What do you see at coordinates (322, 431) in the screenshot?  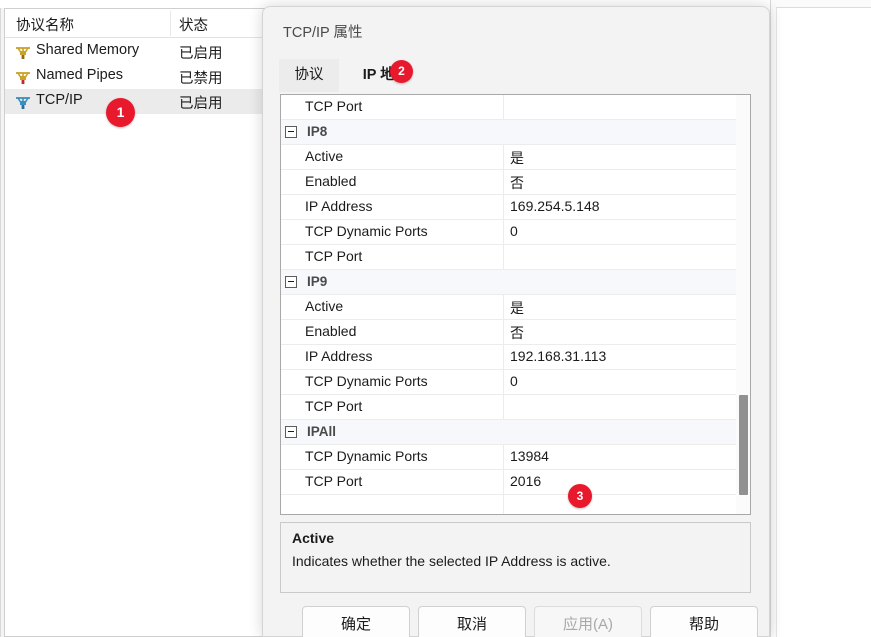 I see `property-name: IPAll` at bounding box center [322, 431].